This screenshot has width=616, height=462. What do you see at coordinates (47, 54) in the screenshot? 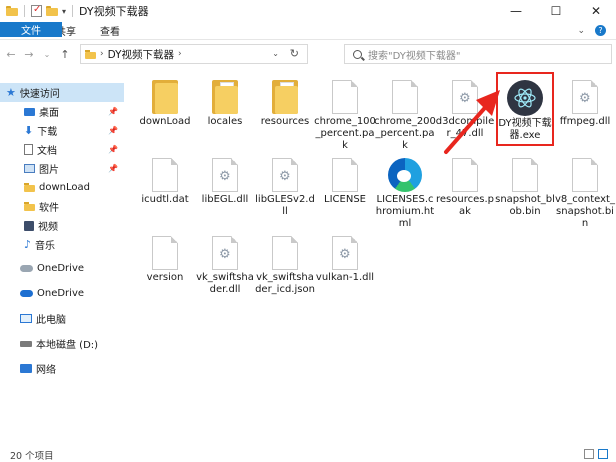
I see `recent-chevron-icon: ⌄` at bounding box center [47, 54].